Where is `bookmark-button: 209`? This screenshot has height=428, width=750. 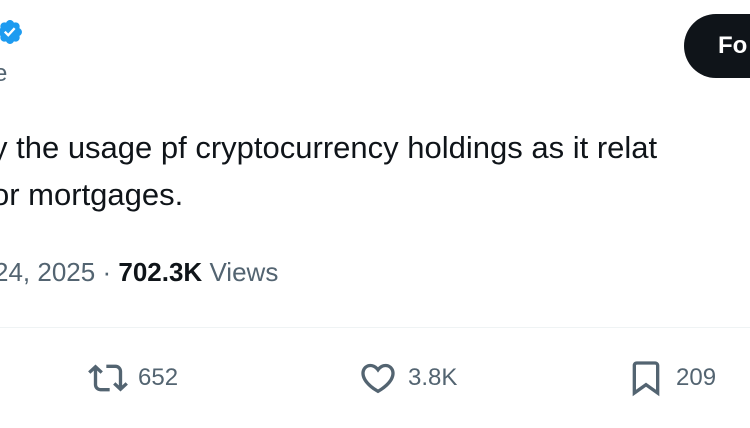 bookmark-button: 209 is located at coordinates (671, 378).